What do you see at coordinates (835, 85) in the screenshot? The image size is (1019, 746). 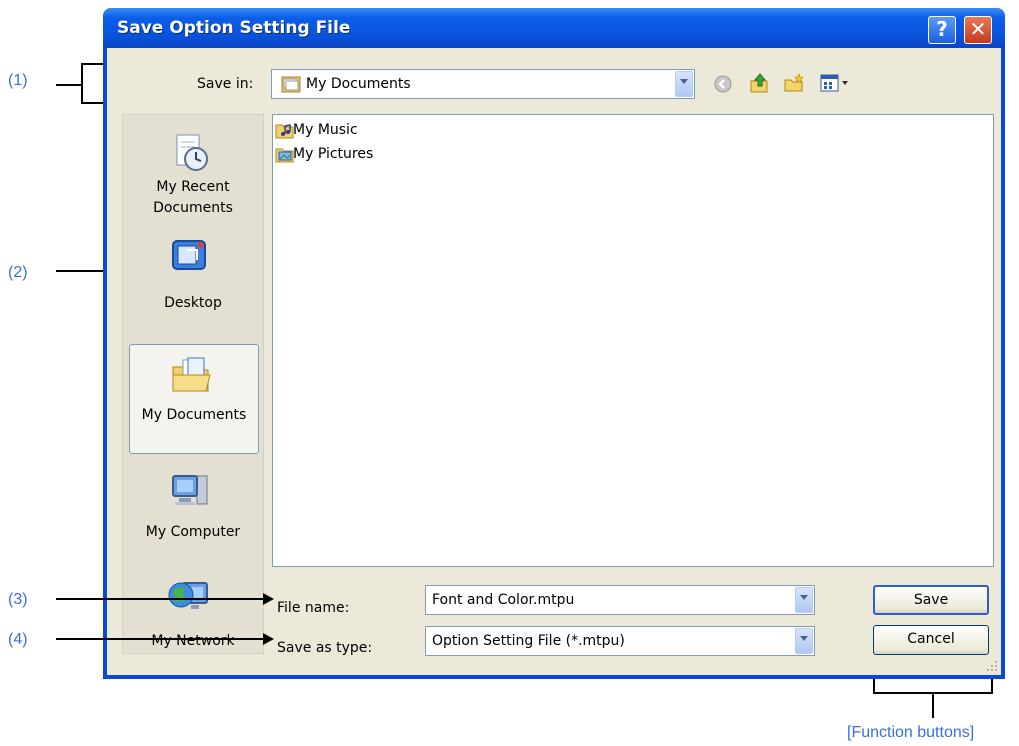 I see `view-menu-icon` at bounding box center [835, 85].